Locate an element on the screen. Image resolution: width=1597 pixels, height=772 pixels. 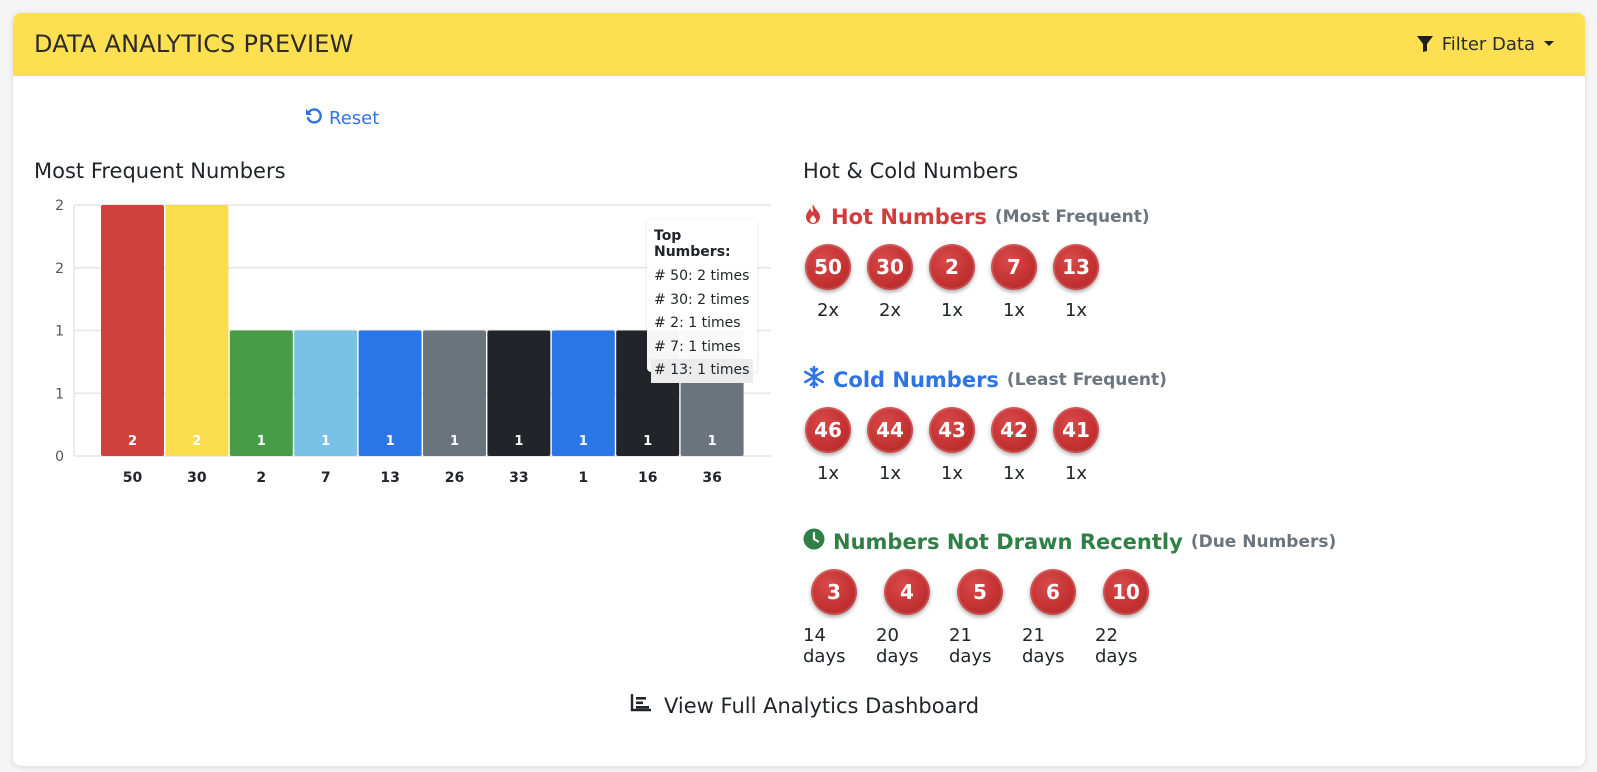
hot-number-item: 50 2x is located at coordinates (828, 282).